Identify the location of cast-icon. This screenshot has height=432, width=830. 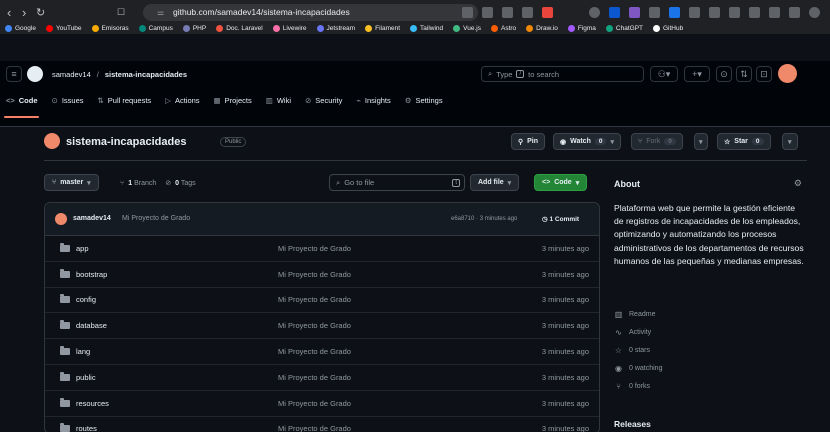
(467, 12).